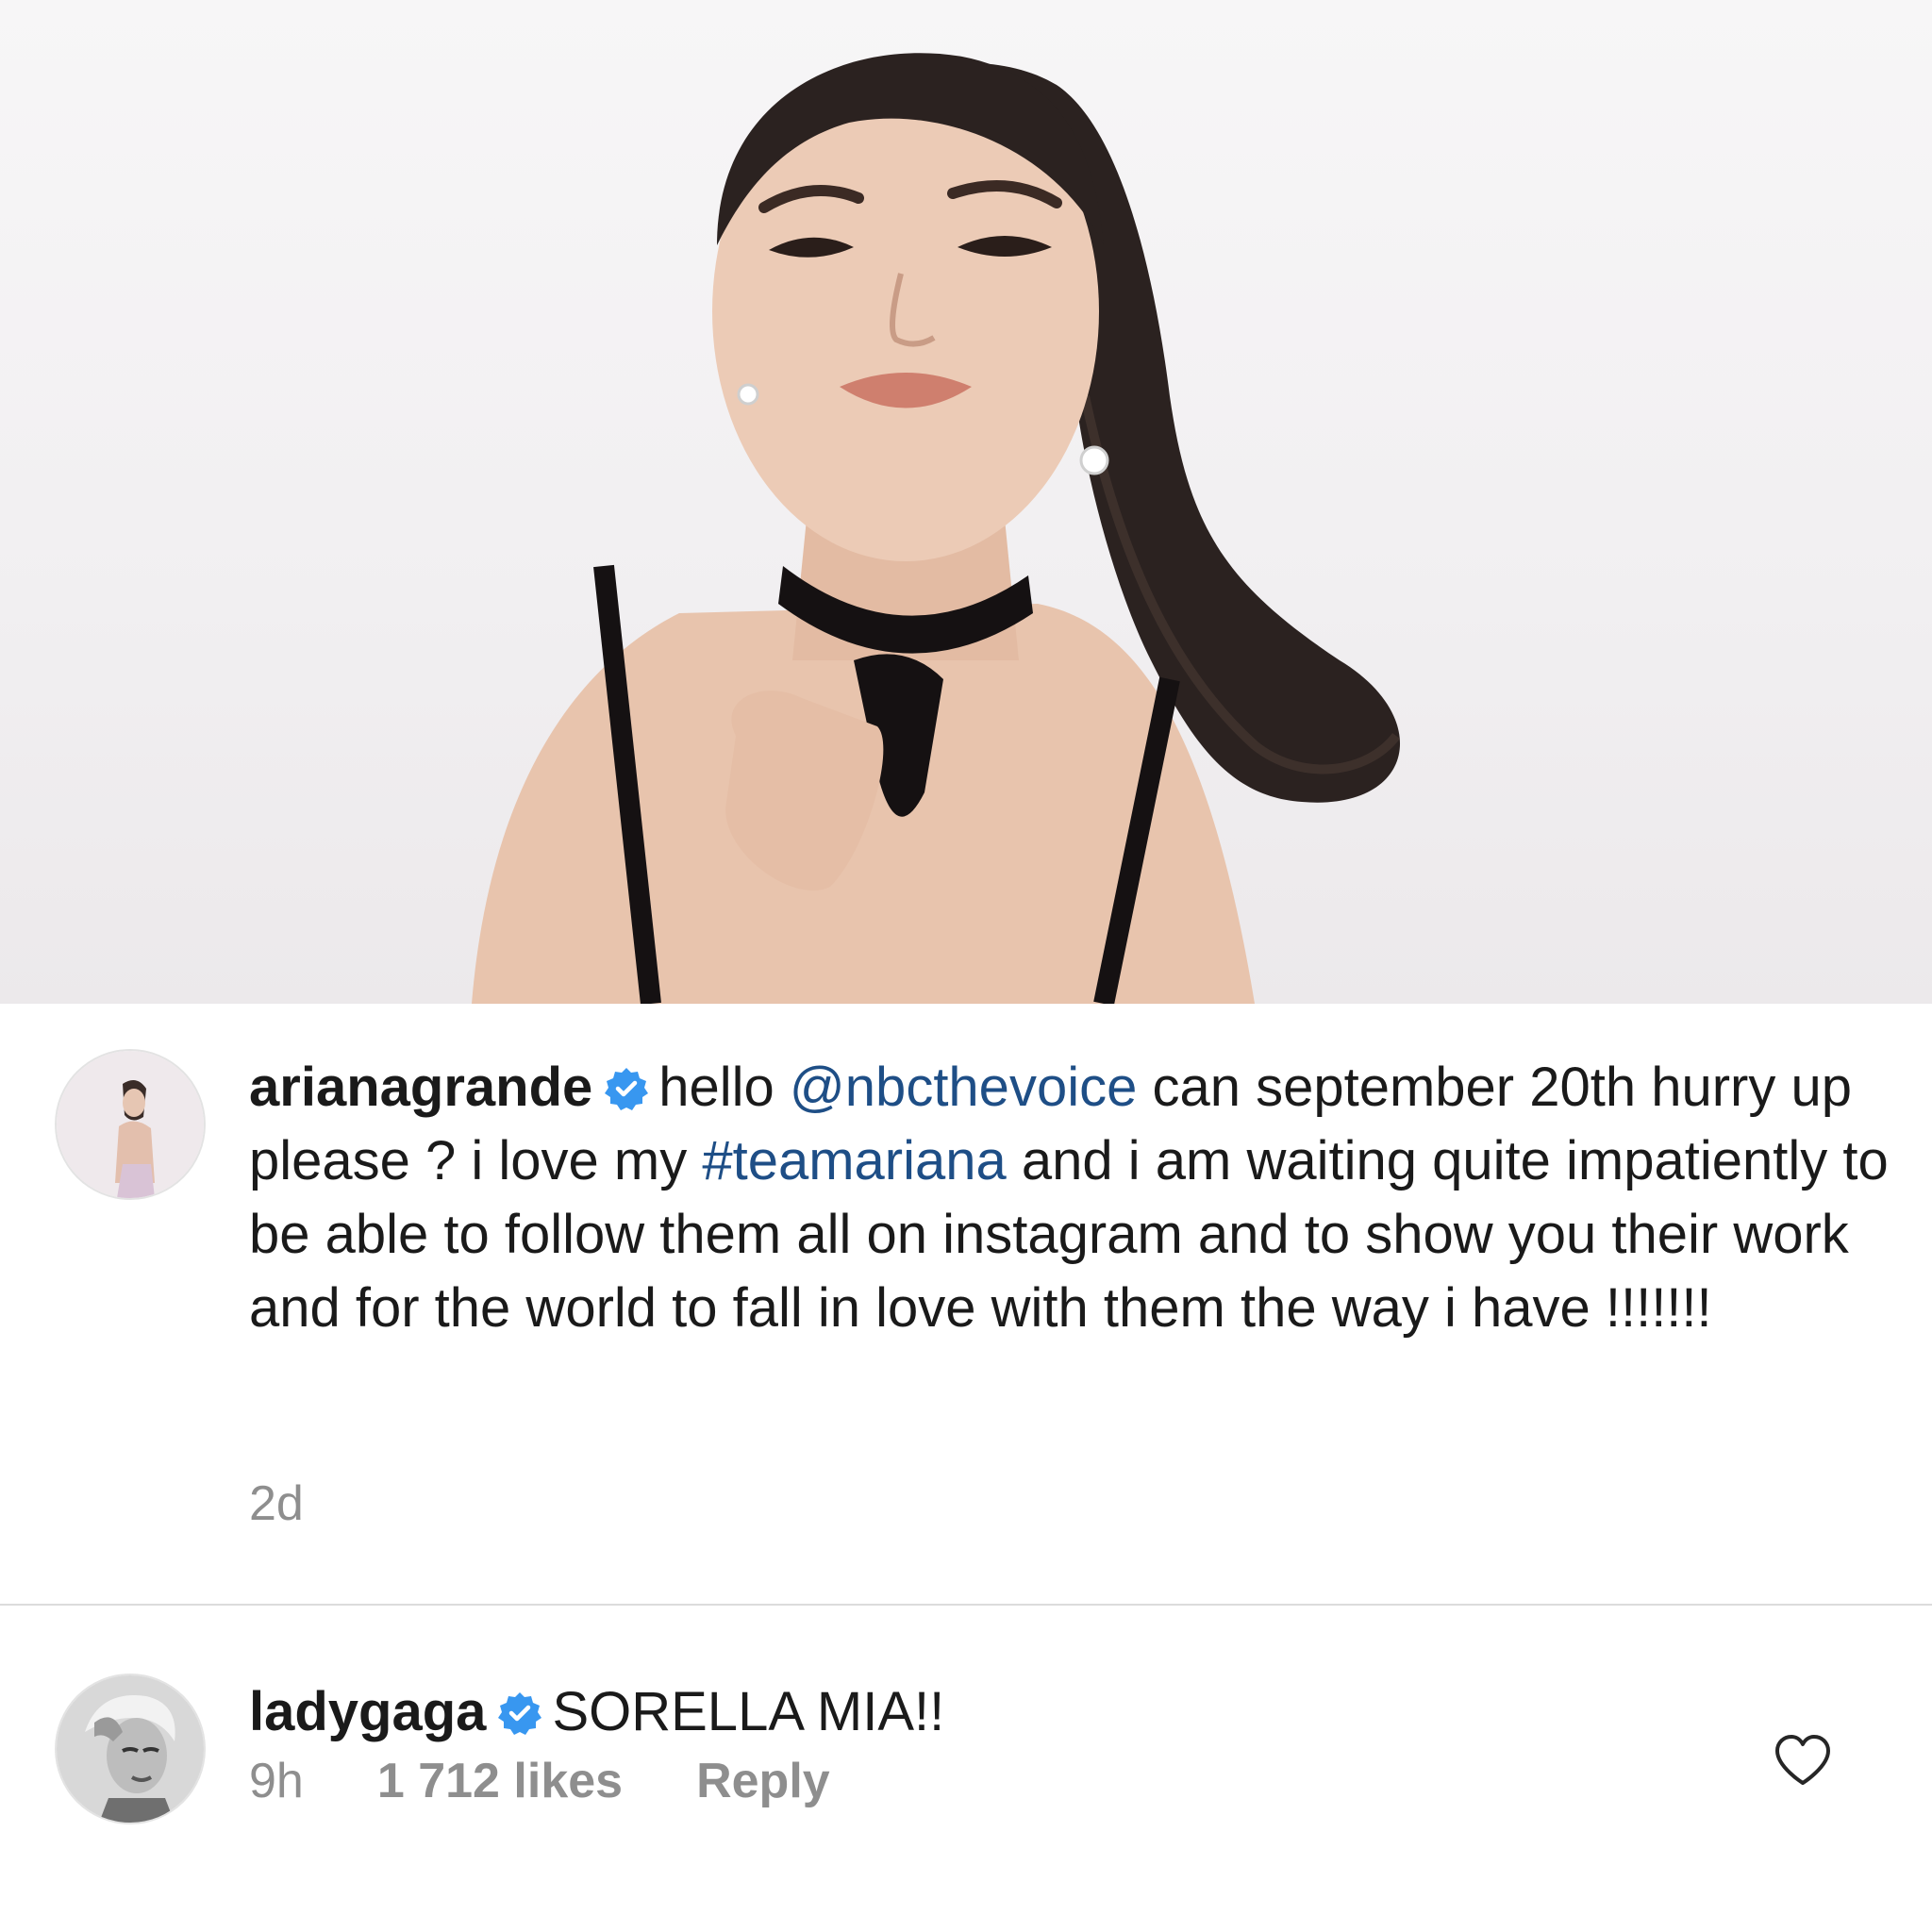  Describe the element at coordinates (130, 1749) in the screenshot. I see `avatar-ladygaga` at that location.